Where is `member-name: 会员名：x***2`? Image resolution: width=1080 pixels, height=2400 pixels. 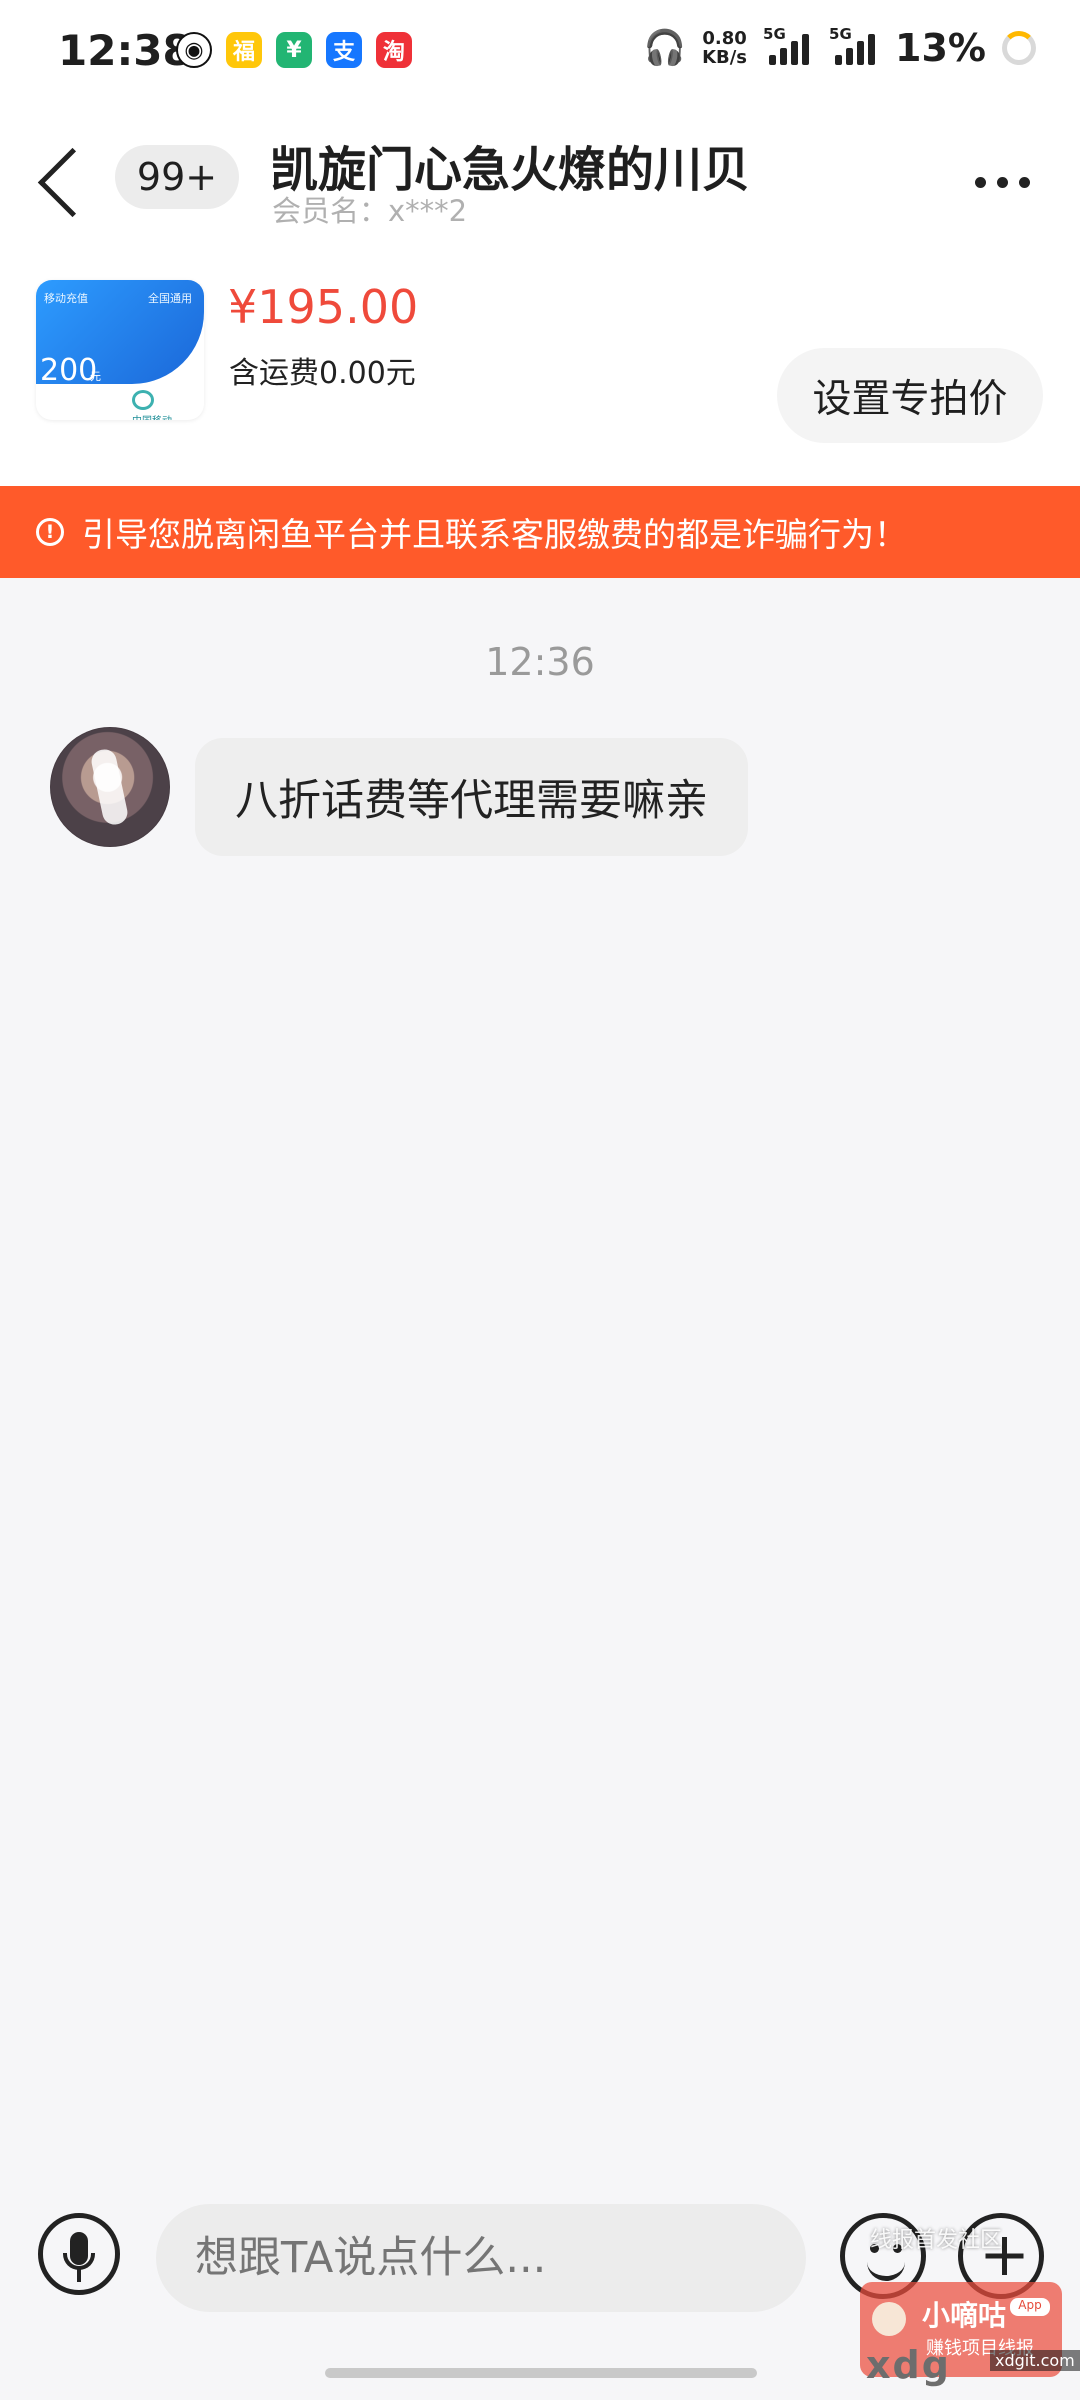
member-name: 会员名：x***2 is located at coordinates (370, 211).